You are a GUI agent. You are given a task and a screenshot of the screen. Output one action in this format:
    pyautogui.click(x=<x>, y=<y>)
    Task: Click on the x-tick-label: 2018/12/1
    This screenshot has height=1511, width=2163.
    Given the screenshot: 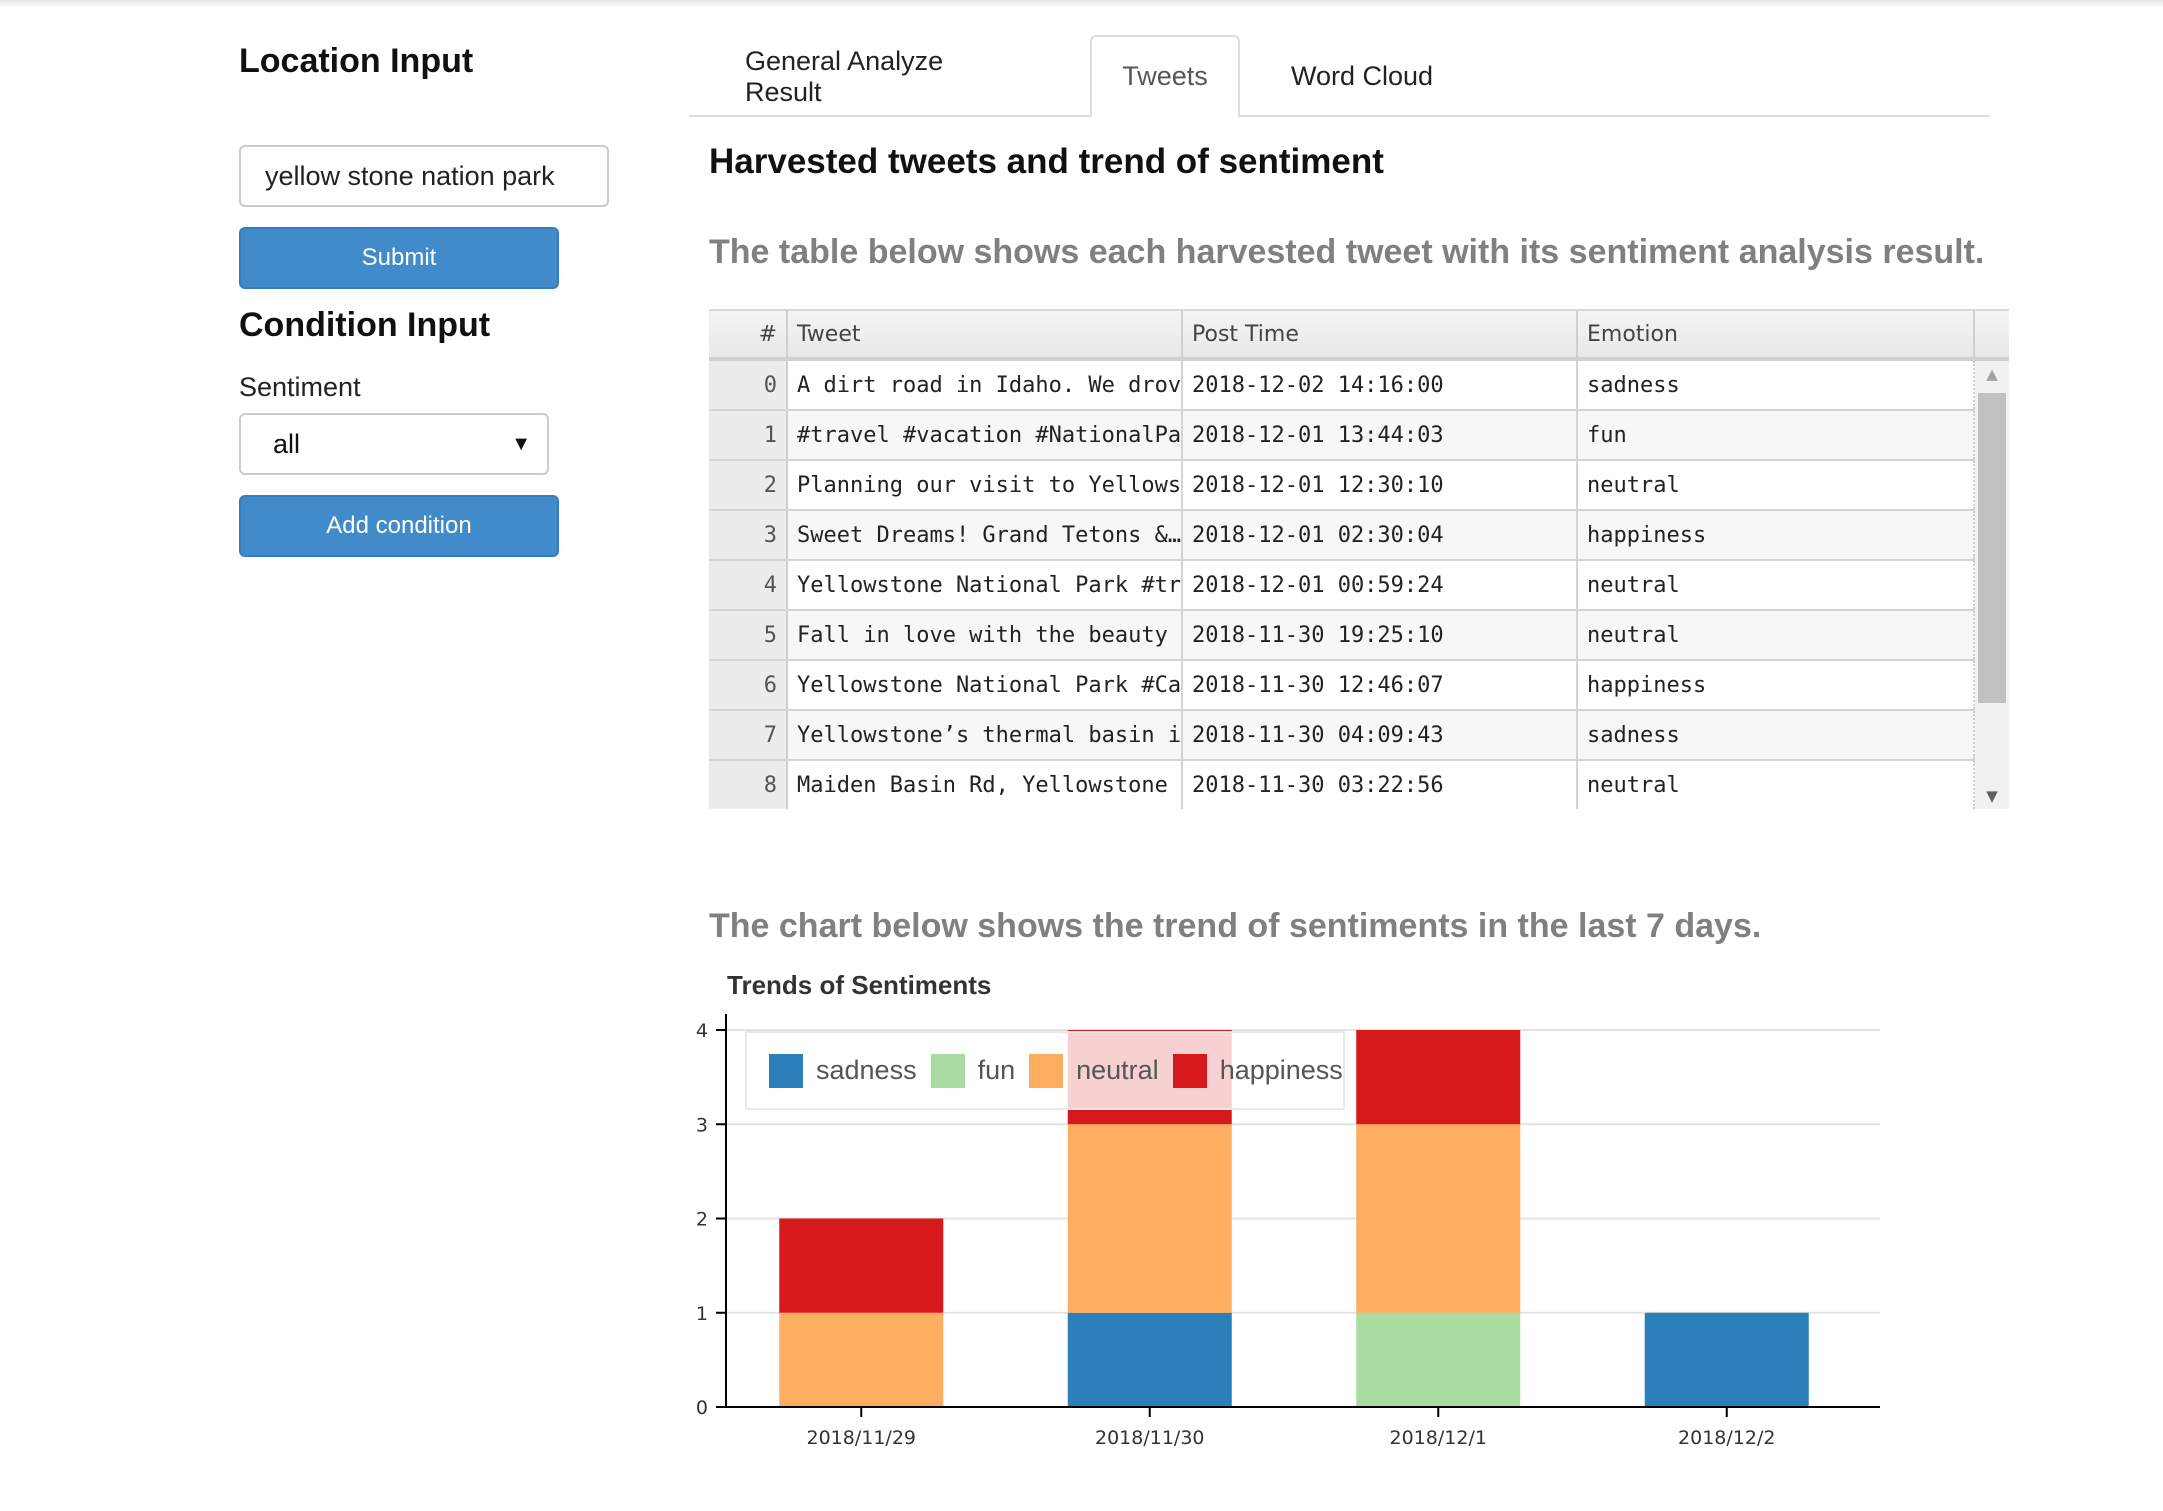 What is the action you would take?
    pyautogui.click(x=1438, y=1438)
    